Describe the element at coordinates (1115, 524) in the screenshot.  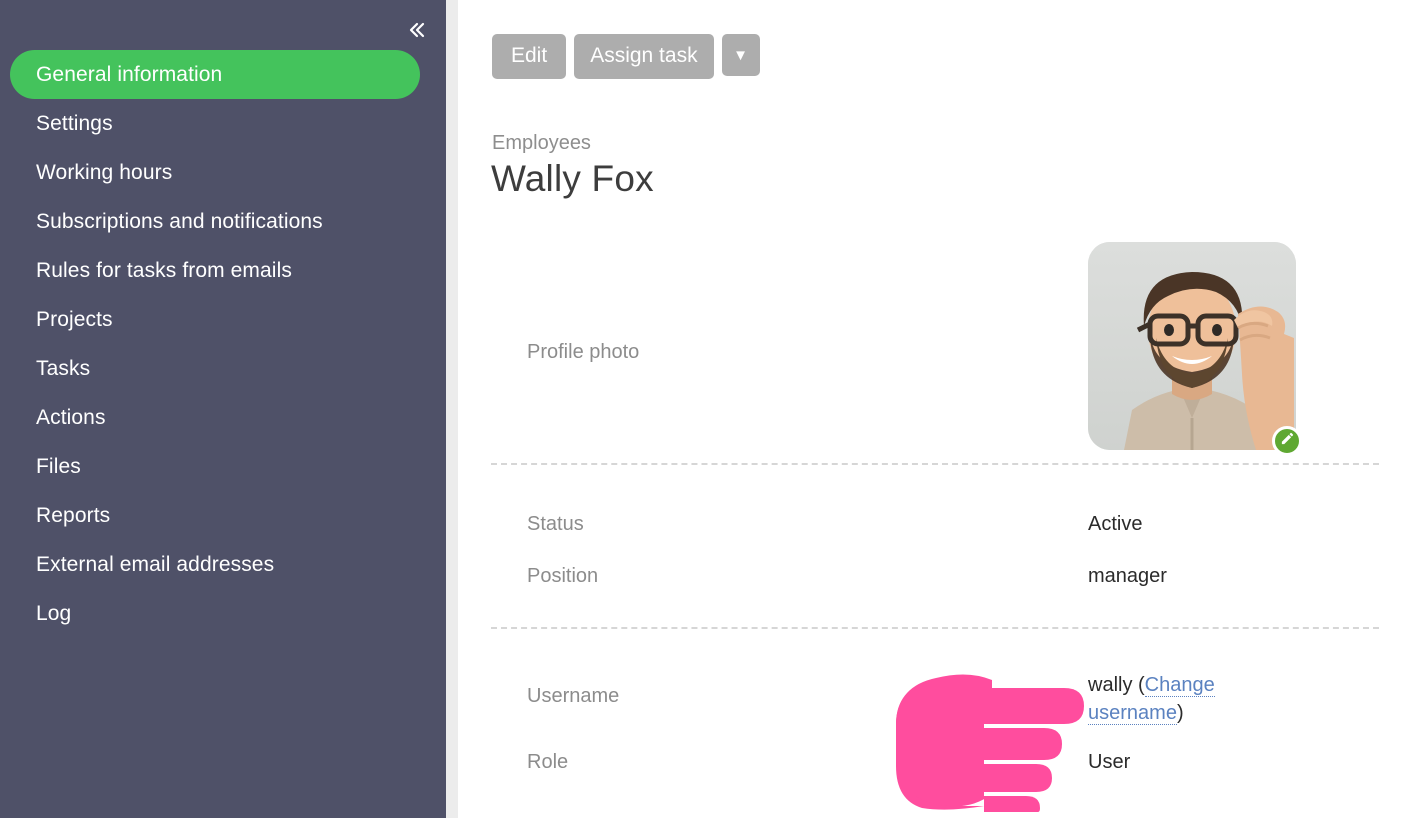
I see `status-value: Active` at that location.